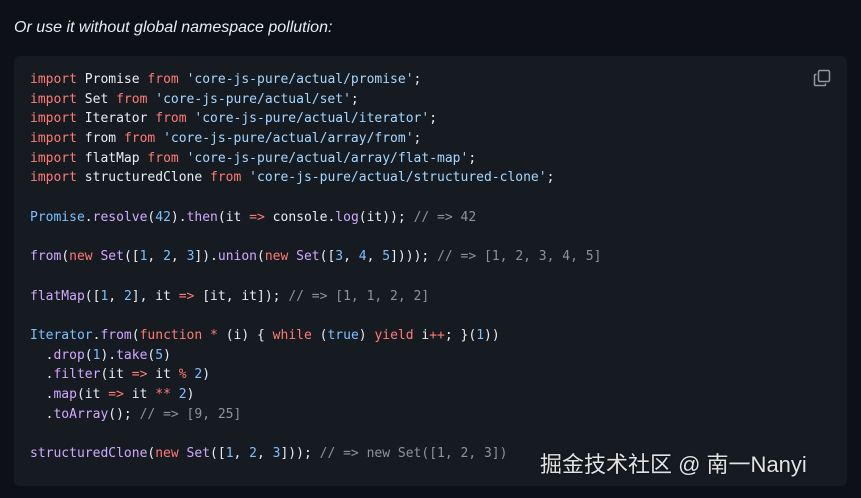 The image size is (861, 498). I want to click on code-token: 4, so click(362, 257).